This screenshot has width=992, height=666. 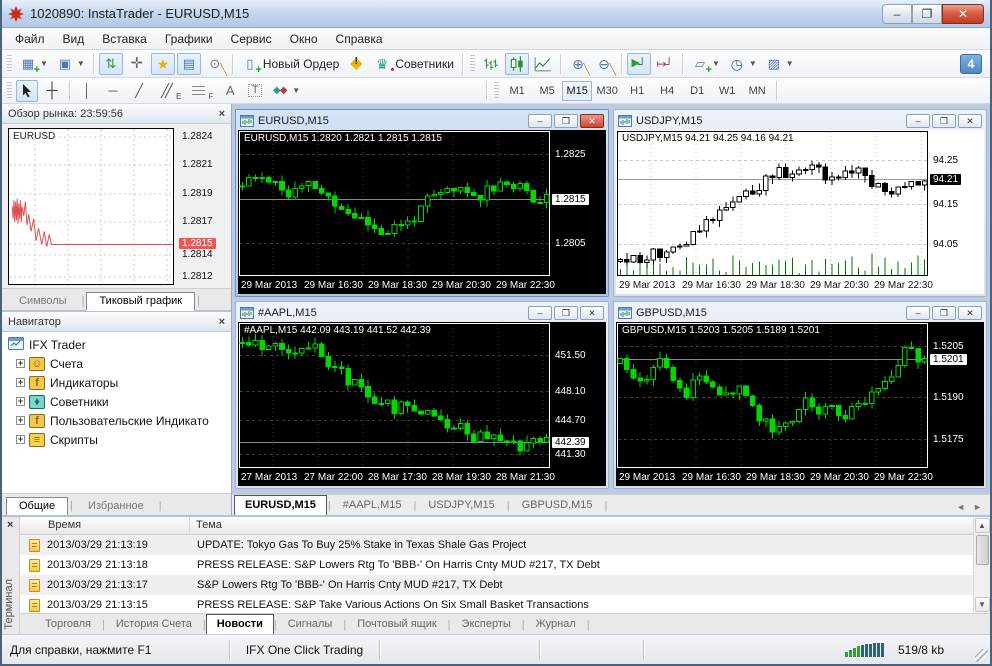 I want to click on data-window-button: ✛, so click(x=137, y=64).